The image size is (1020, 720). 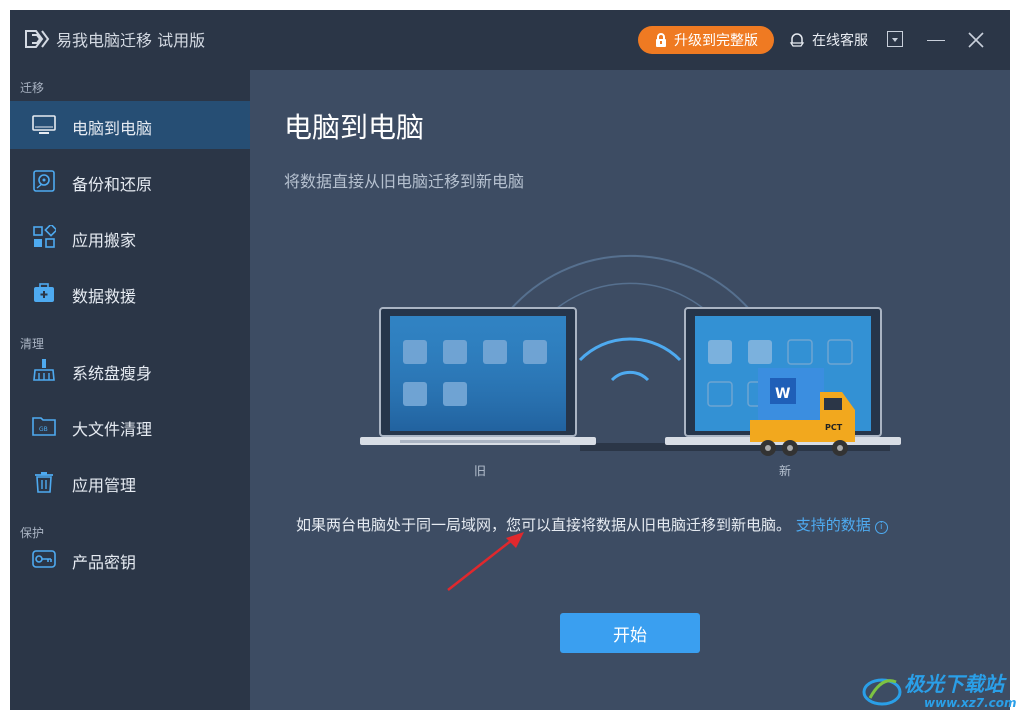 I want to click on broom-icon, so click(x=44, y=370).